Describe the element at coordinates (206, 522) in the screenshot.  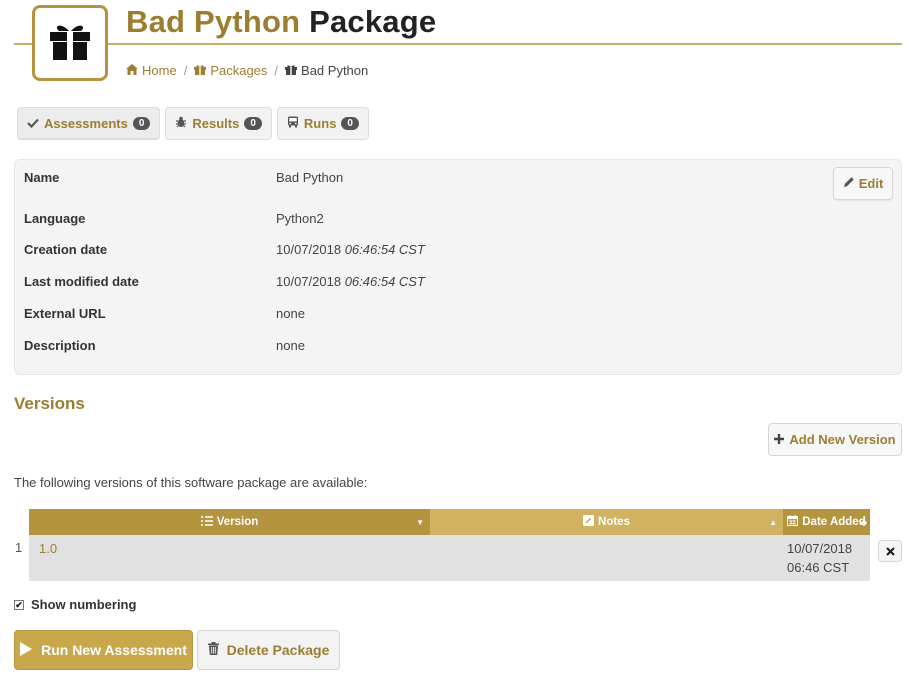
I see `list-icon` at that location.